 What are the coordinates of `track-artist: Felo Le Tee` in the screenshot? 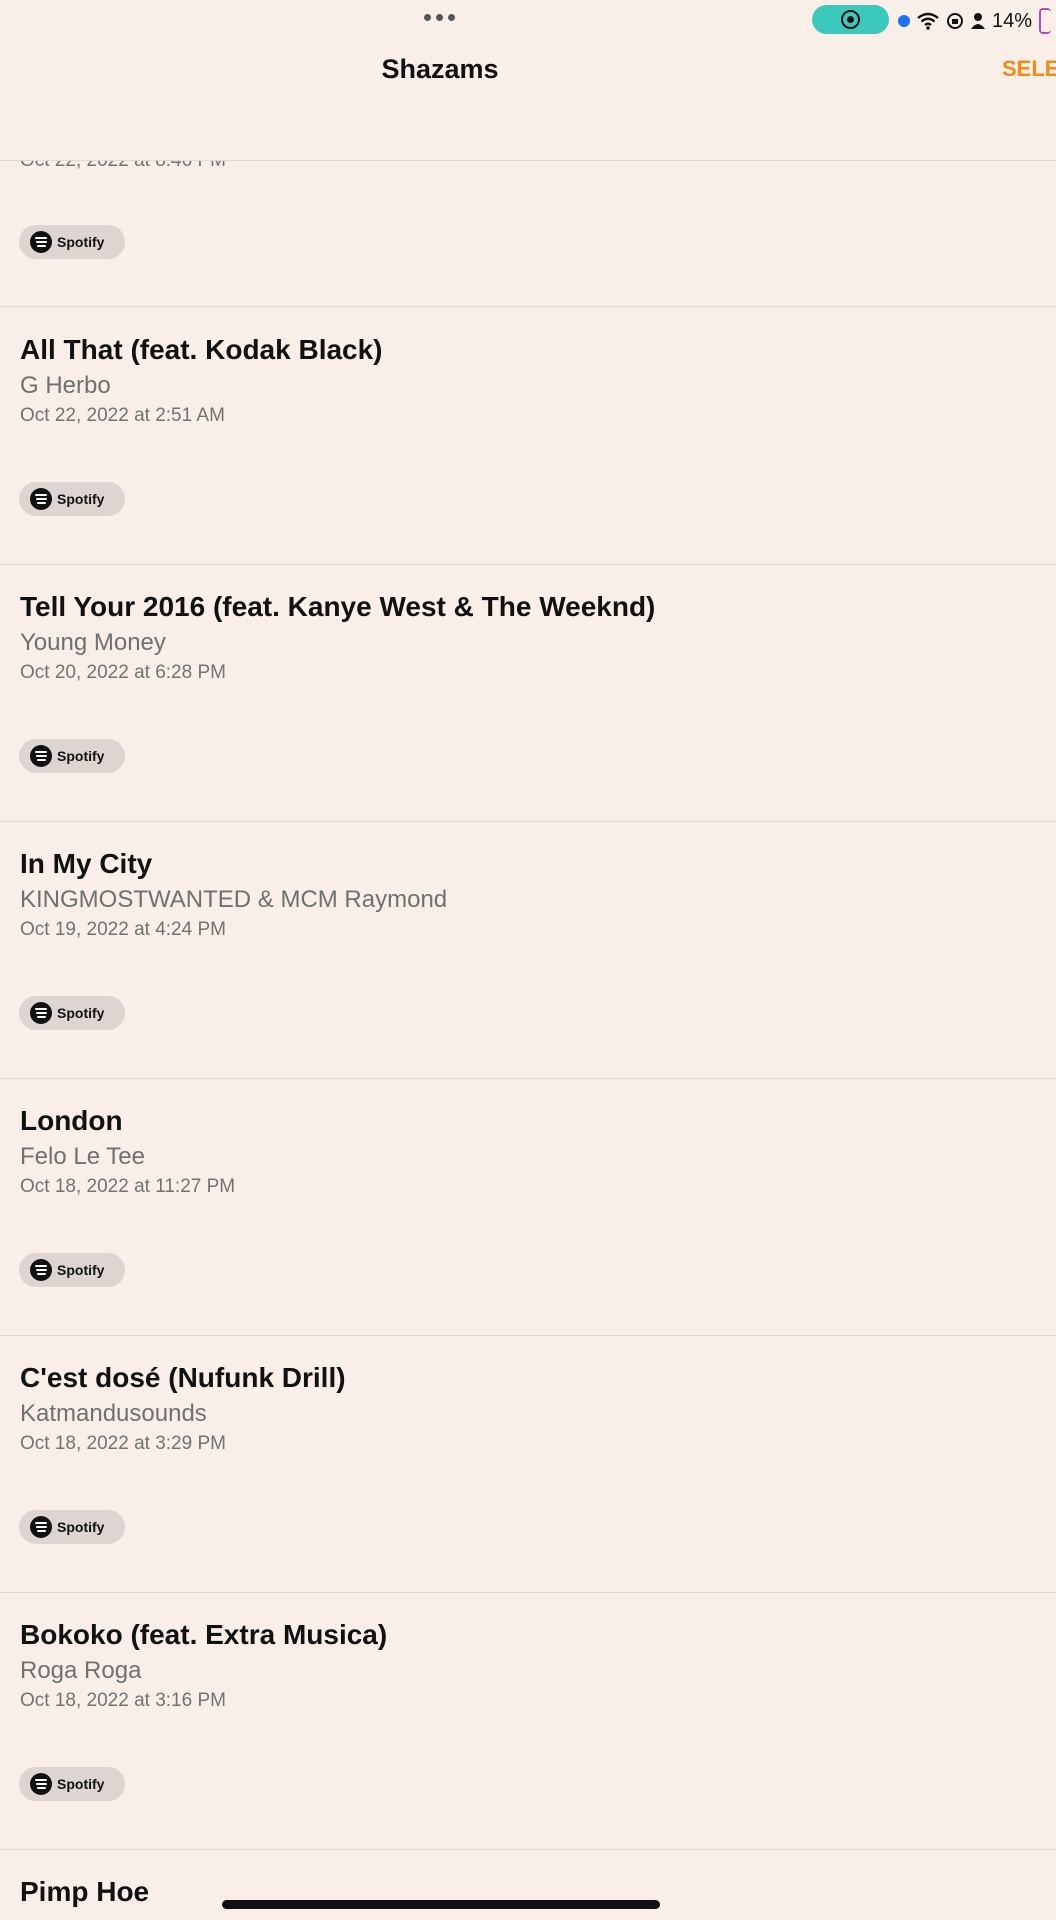 It's located at (82, 1156).